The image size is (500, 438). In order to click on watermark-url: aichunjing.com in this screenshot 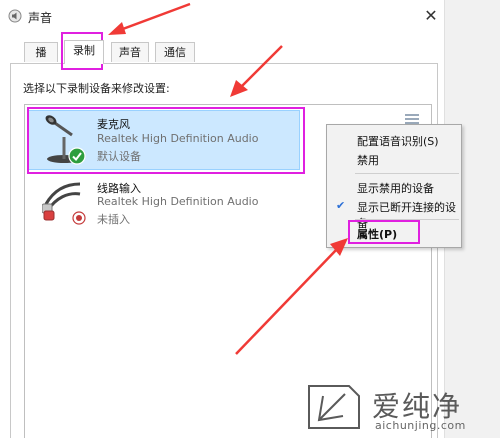, I will do `click(420, 425)`.